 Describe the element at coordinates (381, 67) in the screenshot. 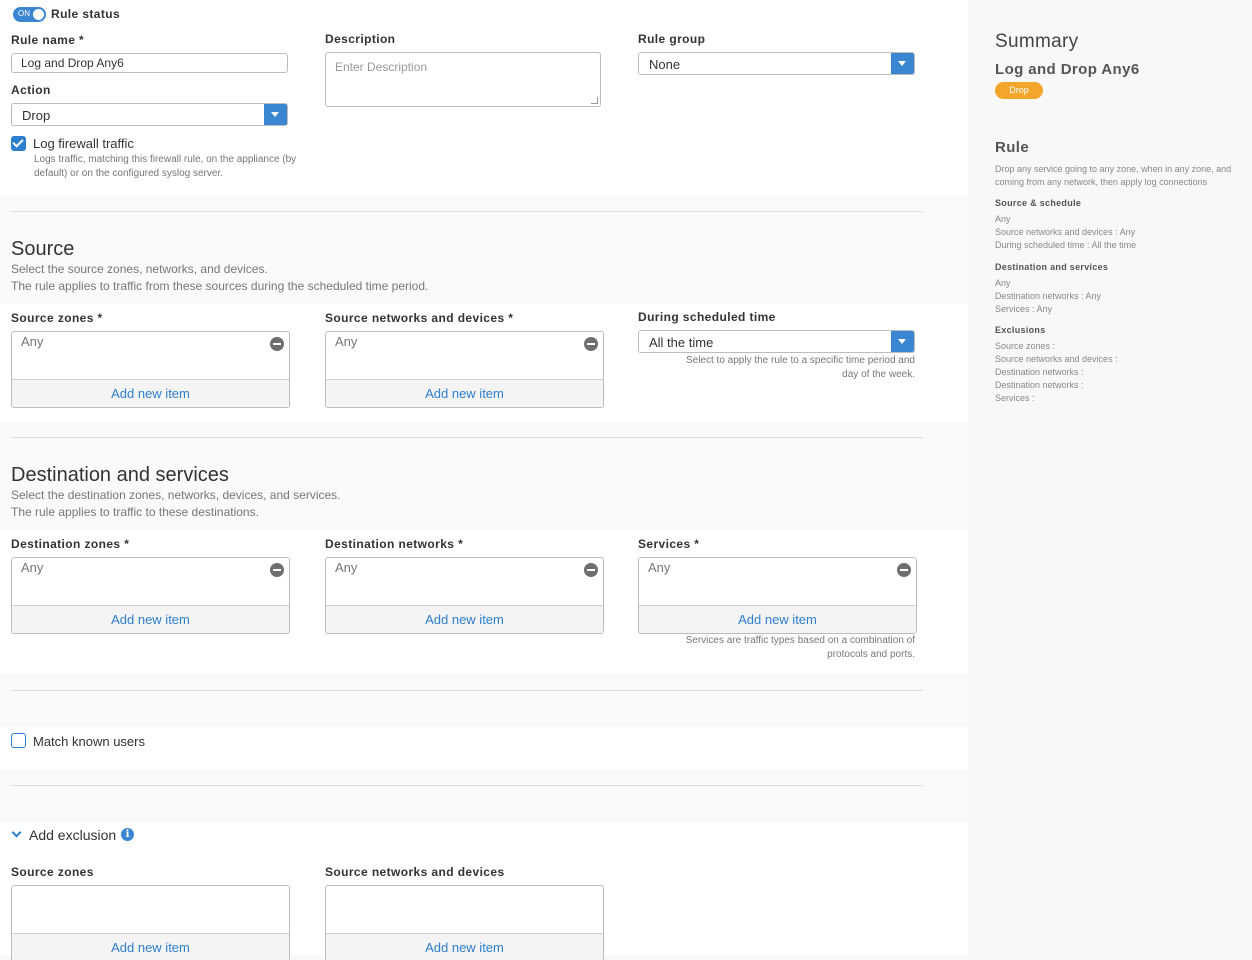

I see `description-placeholder: Enter Description` at that location.